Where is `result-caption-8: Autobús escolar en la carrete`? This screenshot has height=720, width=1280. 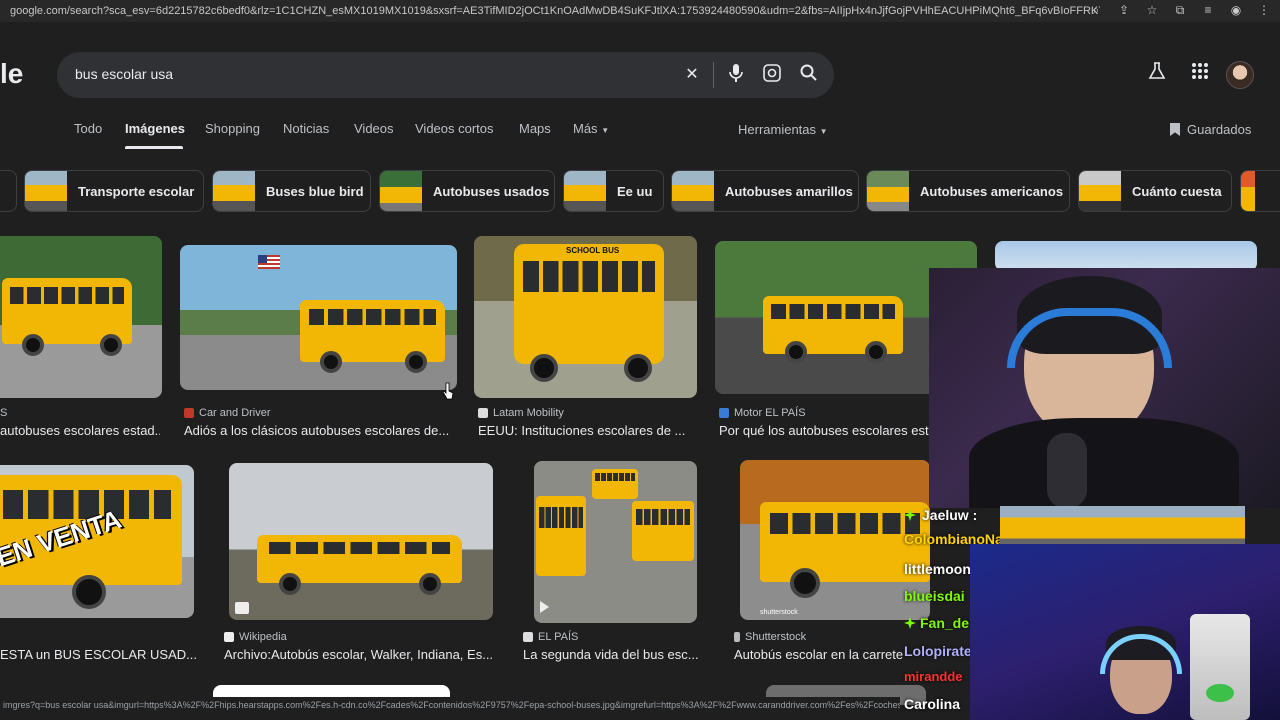
result-caption-8: Autobús escolar en la carrete is located at coordinates (819, 654).